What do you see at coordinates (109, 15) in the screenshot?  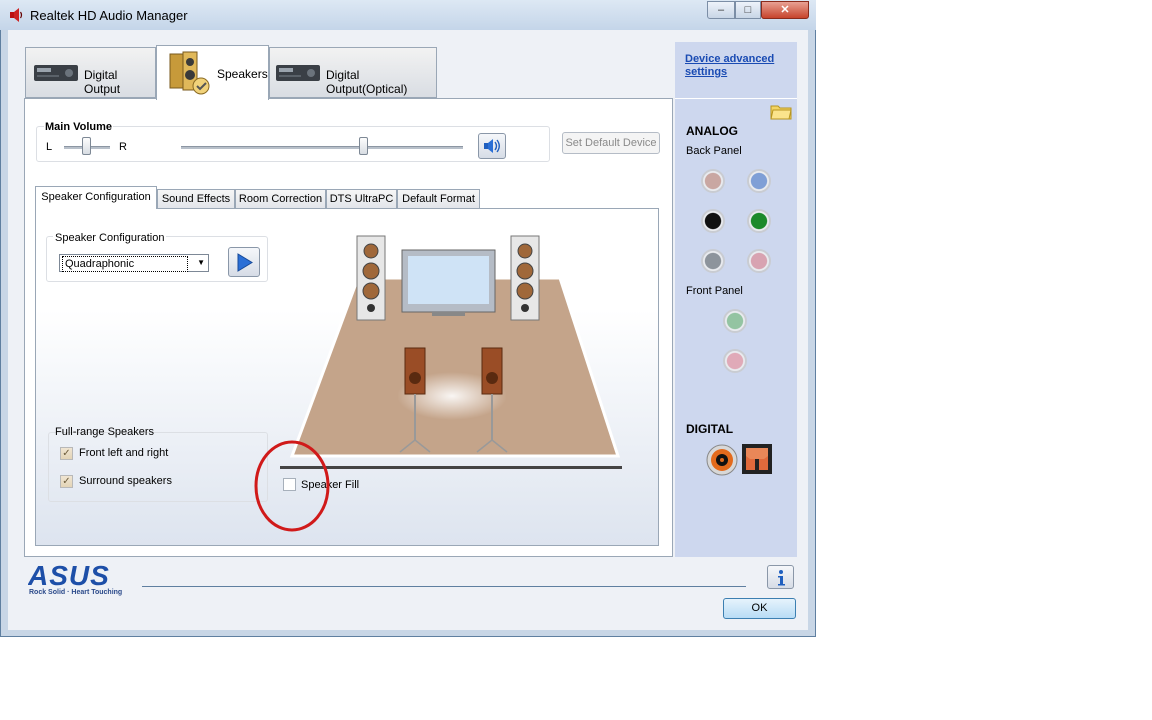 I see `window-title: Realtek HD Audio Manager` at bounding box center [109, 15].